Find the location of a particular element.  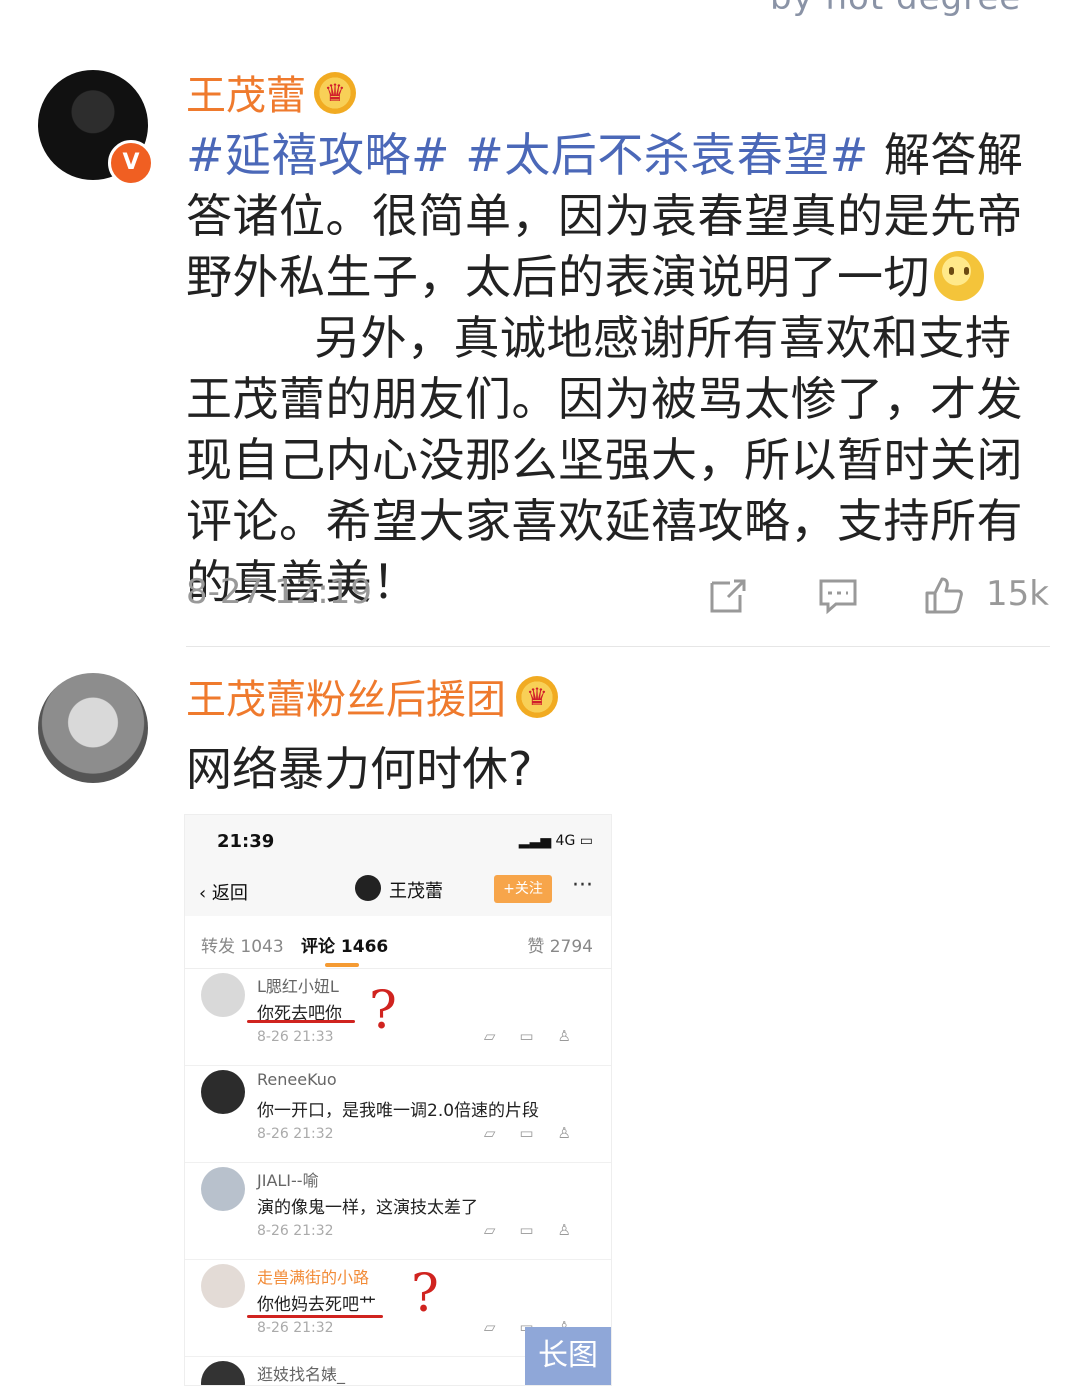

comment-icon is located at coordinates (838, 595).